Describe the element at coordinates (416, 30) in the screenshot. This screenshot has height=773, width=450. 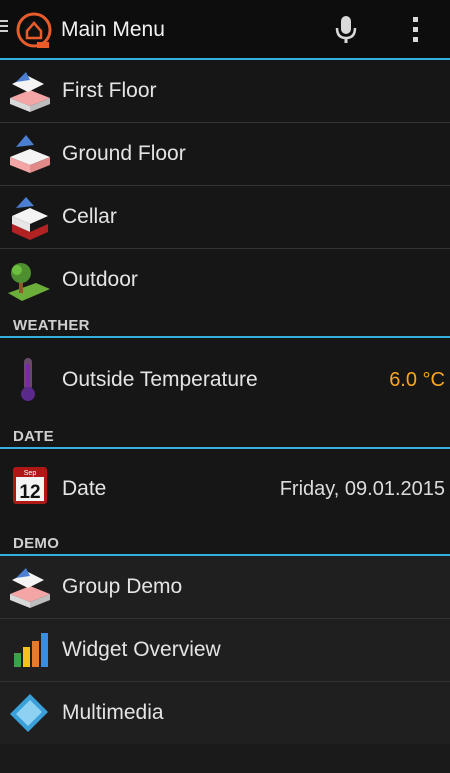
I see `overflow-menu-icon` at that location.